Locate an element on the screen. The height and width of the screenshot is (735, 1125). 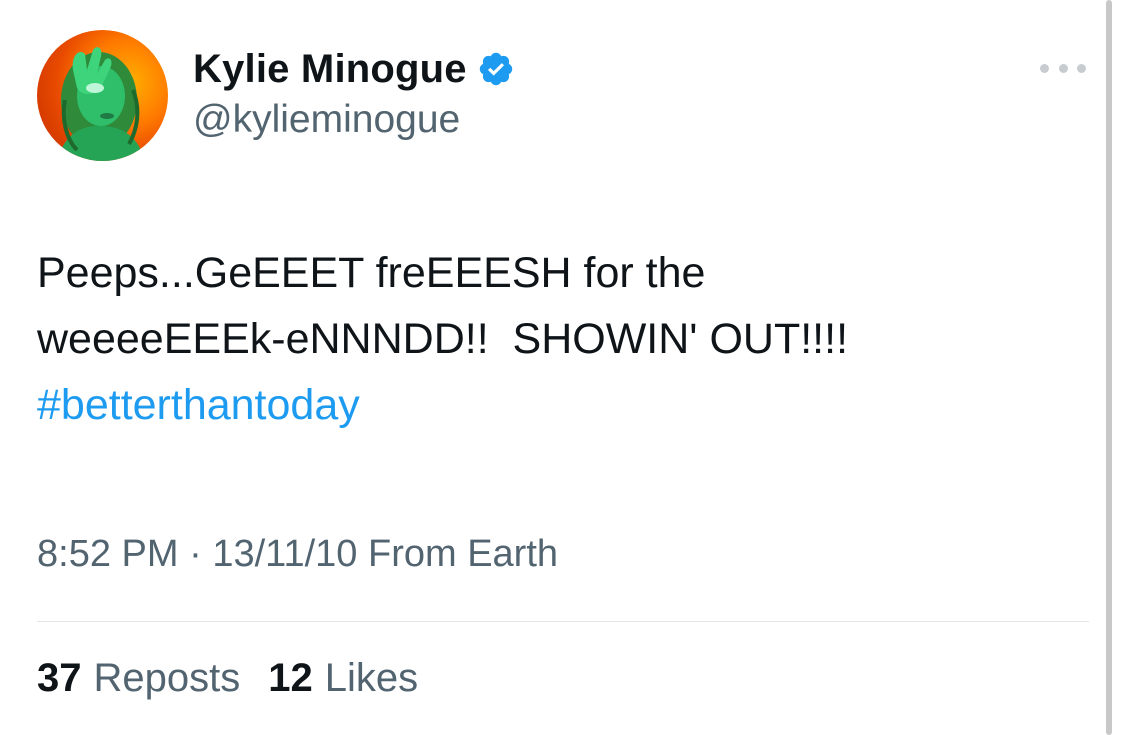
reposts-label: Reposts is located at coordinates (167, 678).